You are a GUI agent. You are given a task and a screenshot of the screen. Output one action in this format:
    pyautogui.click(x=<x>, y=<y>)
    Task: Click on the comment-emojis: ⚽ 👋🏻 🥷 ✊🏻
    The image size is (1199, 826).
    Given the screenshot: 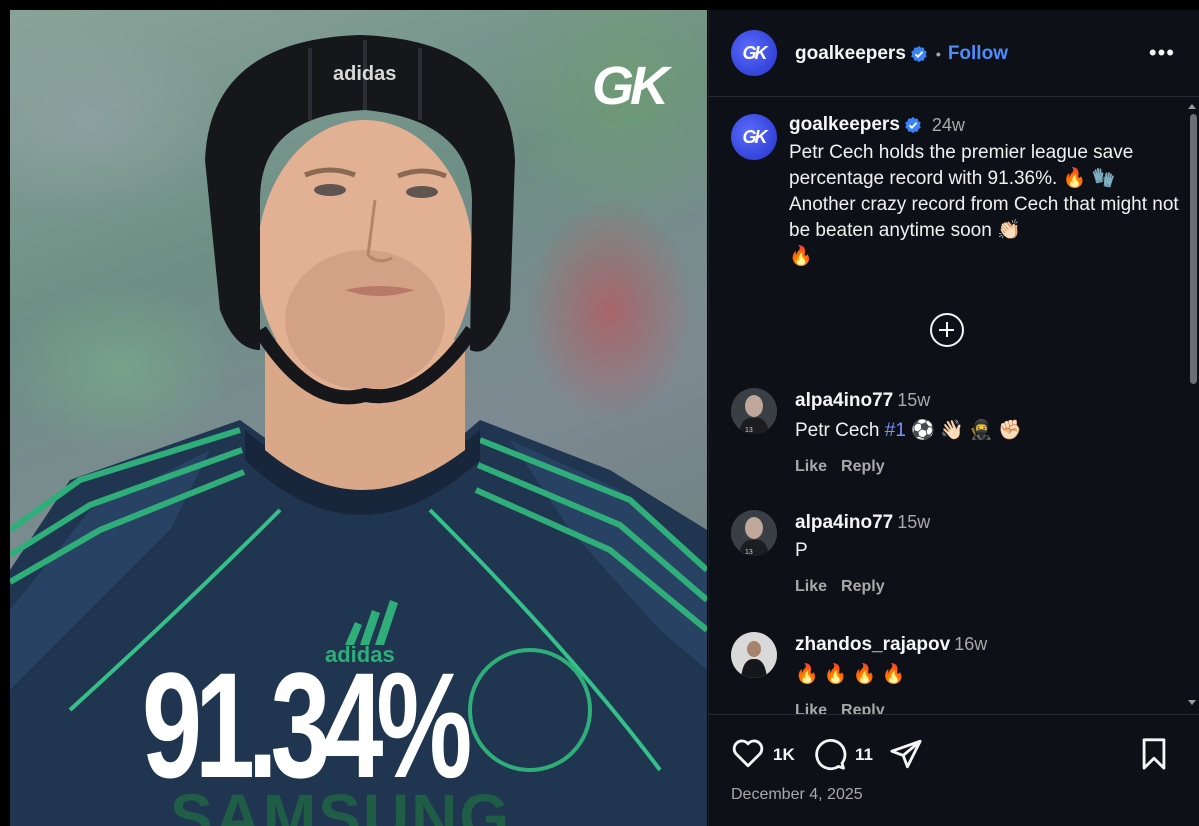 What is the action you would take?
    pyautogui.click(x=966, y=430)
    